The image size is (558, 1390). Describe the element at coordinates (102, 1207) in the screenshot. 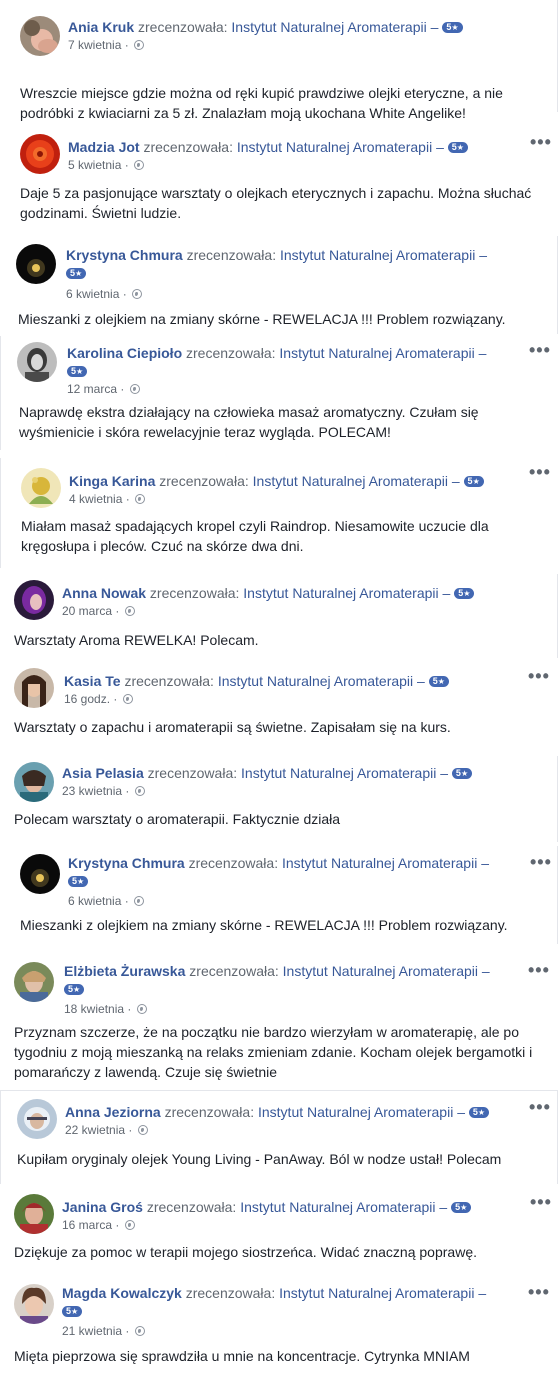

I see `reviewer-name: Janina Groś` at that location.